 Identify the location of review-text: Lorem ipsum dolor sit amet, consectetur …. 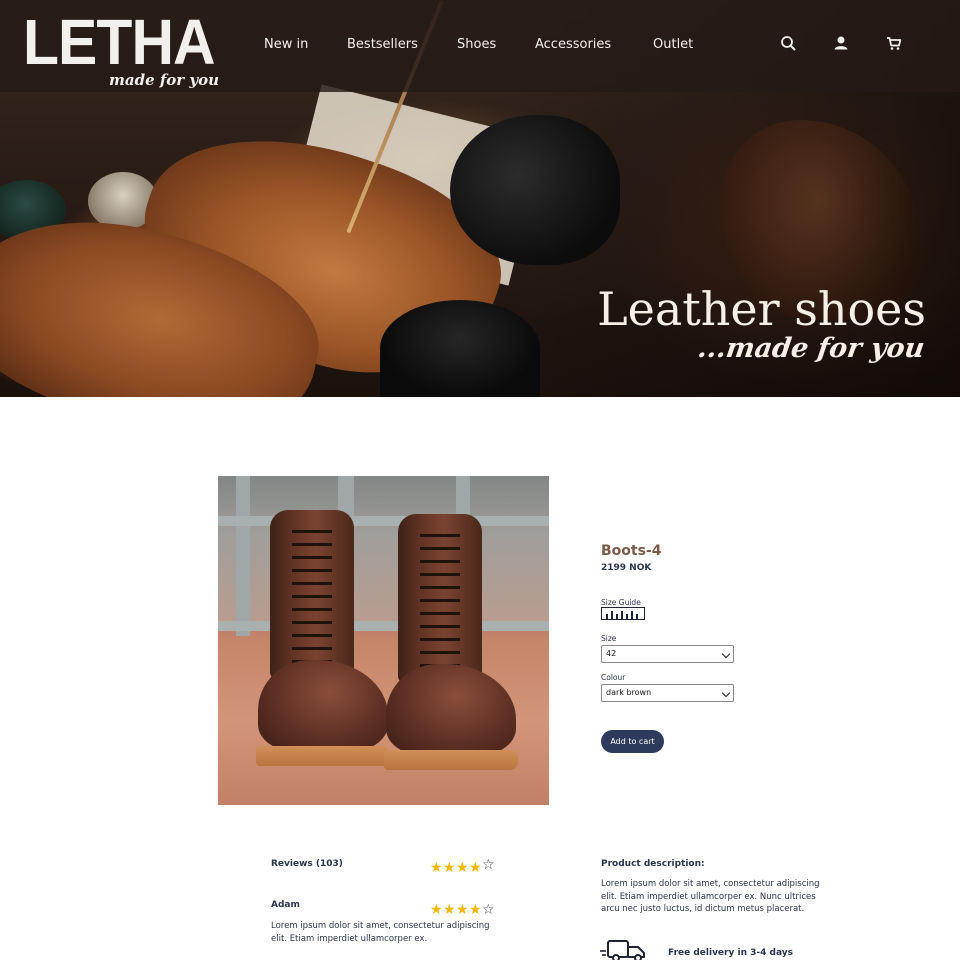
(380, 932).